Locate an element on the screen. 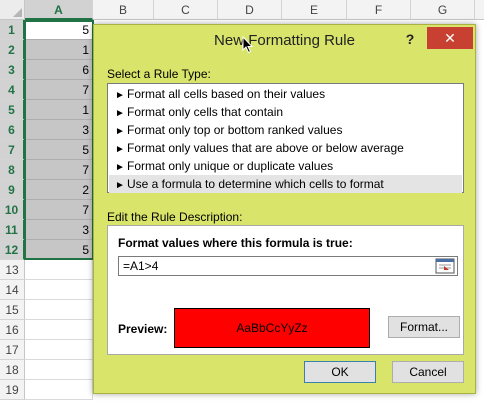  triangle-right-icon: ► is located at coordinates (120, 185).